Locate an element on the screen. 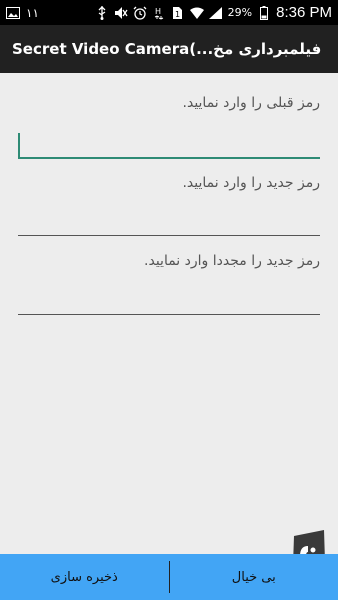 The image size is (338, 600). app-bar: Secret Video Camera(...فیلمبرداری مخ is located at coordinates (169, 49).